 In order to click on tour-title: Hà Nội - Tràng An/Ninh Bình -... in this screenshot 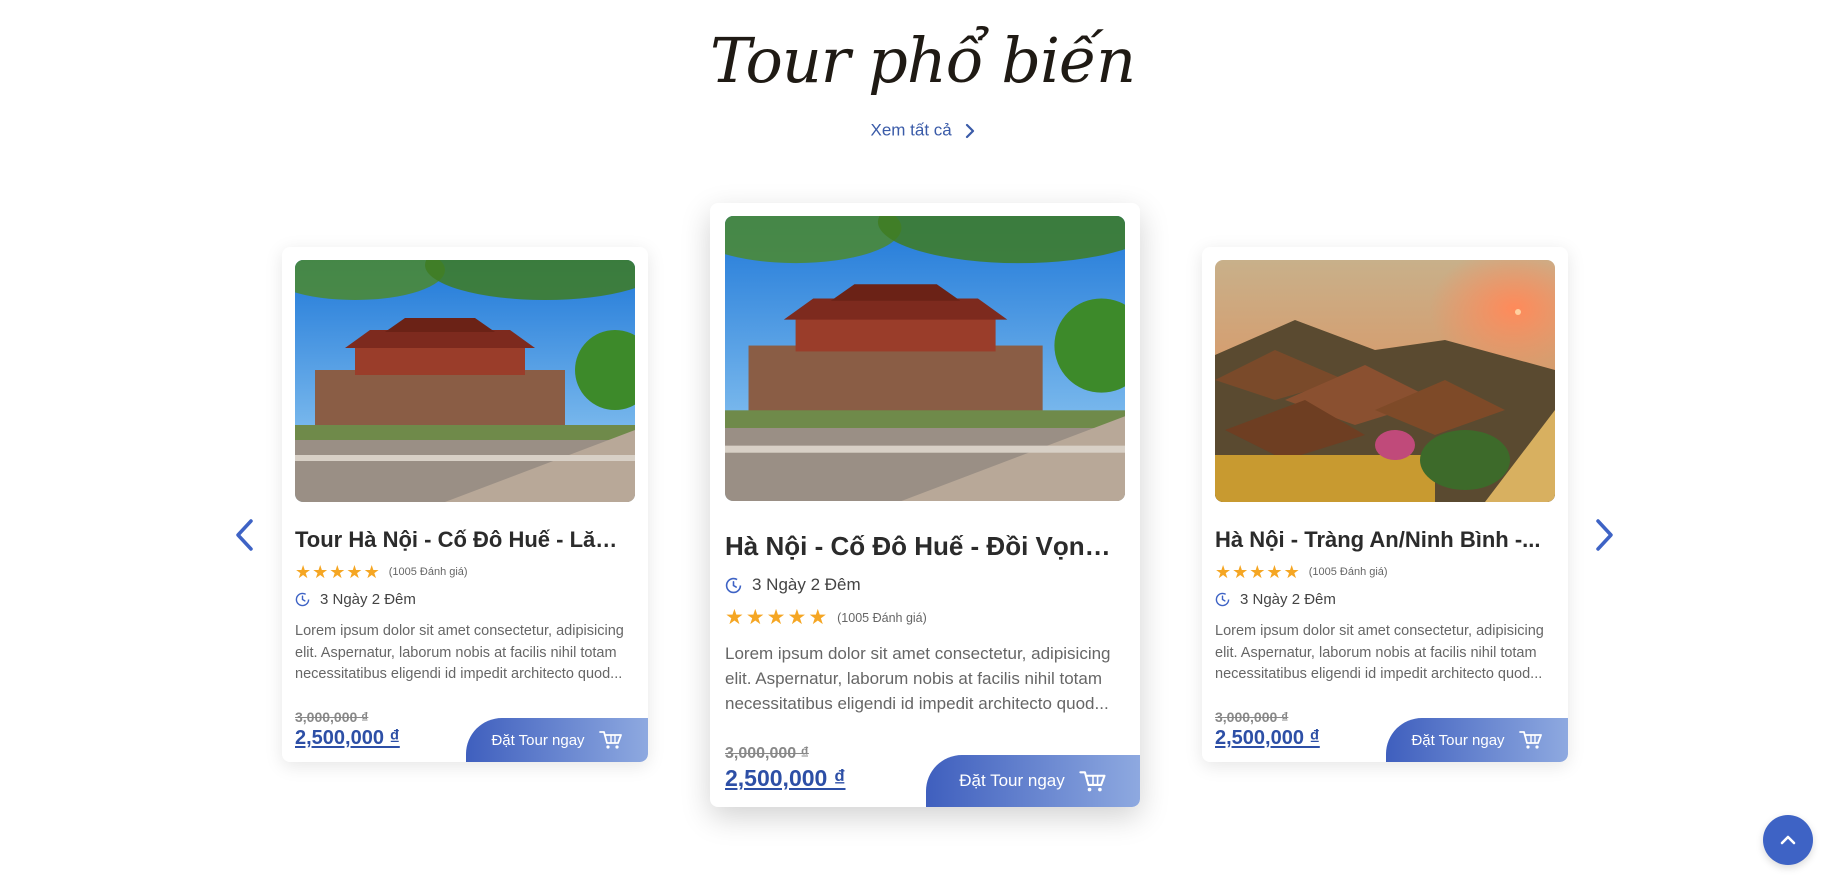, I will do `click(1380, 540)`.